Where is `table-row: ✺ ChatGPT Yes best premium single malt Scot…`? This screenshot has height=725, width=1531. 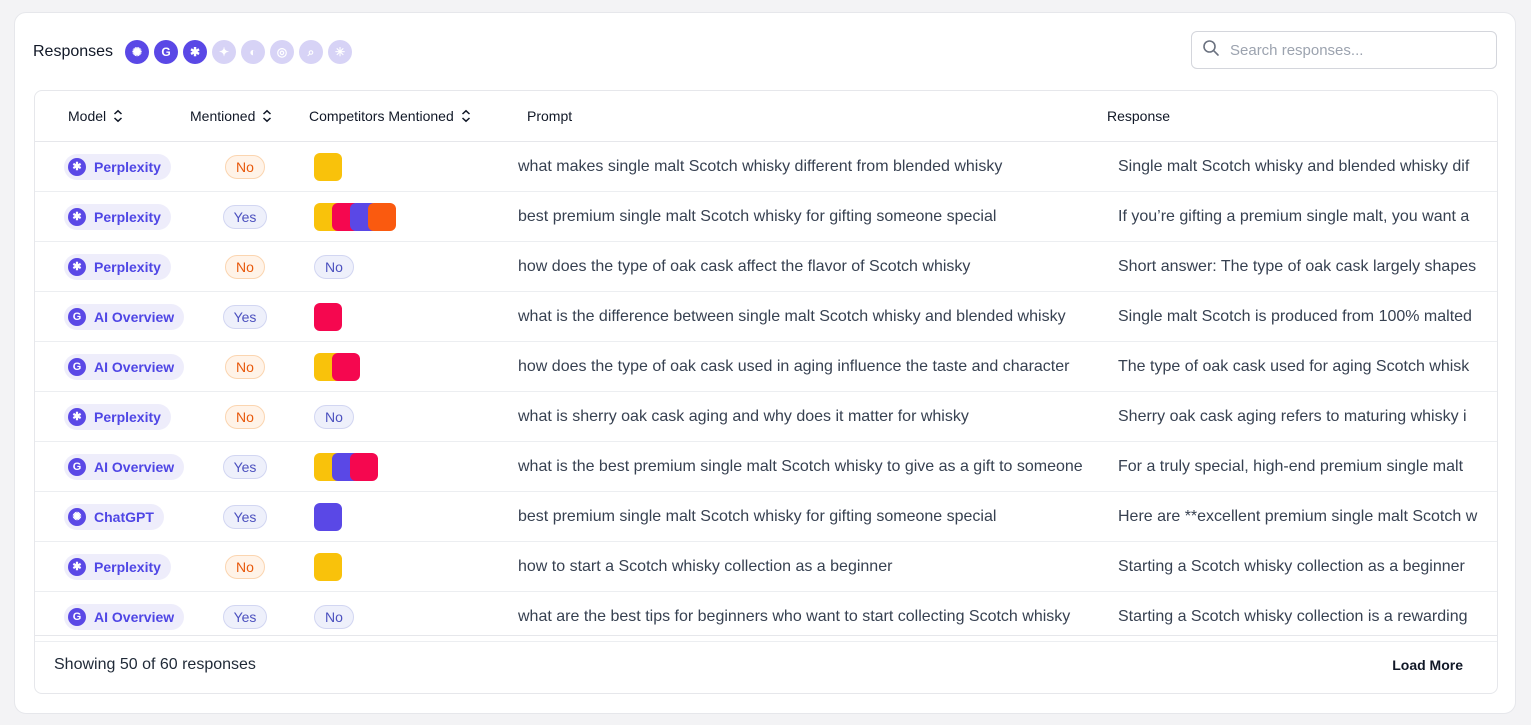
table-row: ✺ ChatGPT Yes best premium single malt Scot… is located at coordinates (766, 517).